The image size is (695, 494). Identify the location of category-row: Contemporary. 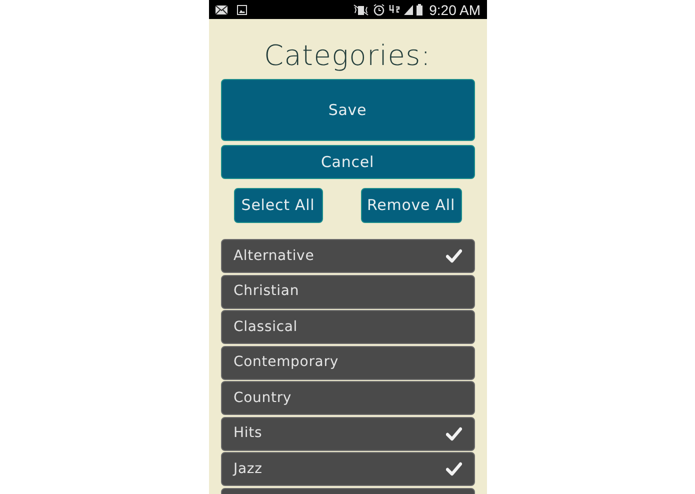
(347, 363).